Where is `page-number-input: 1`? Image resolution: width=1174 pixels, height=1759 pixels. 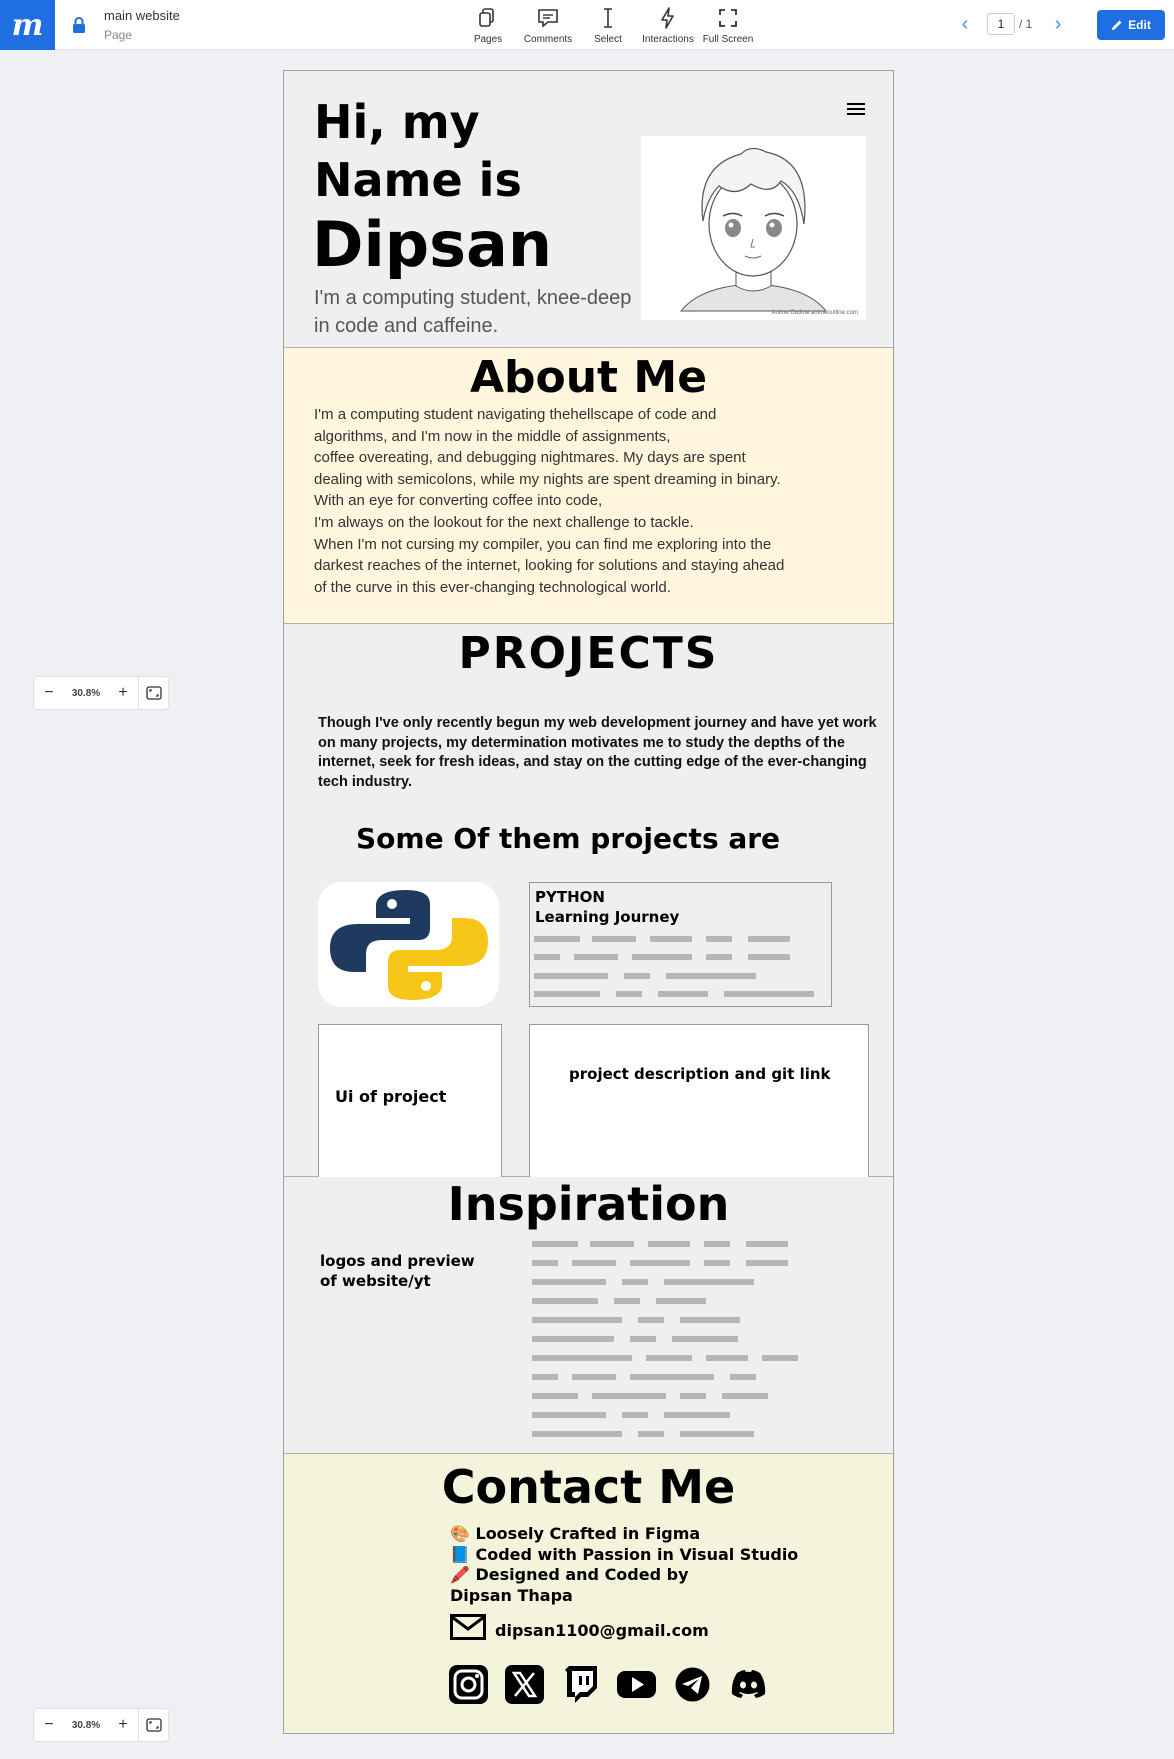 page-number-input: 1 is located at coordinates (1001, 24).